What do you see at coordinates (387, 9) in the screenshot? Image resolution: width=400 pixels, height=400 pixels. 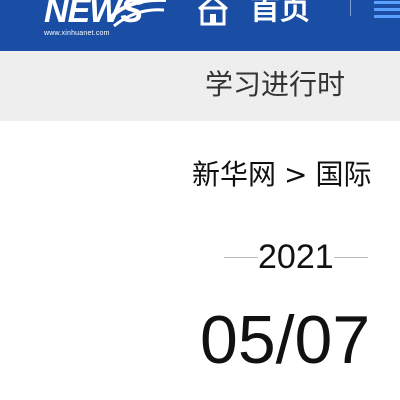 I see `menu-icon` at bounding box center [387, 9].